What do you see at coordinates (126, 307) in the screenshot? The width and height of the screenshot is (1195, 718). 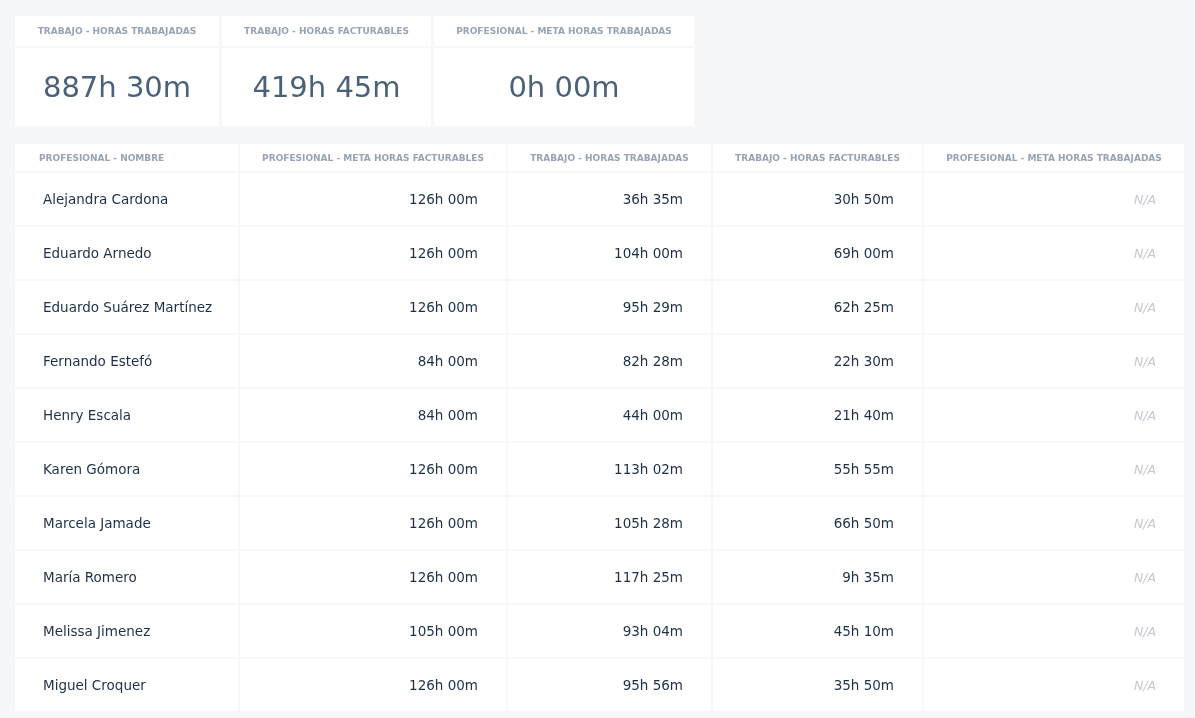 I see `table-cell: Eduardo Suárez Martínez` at bounding box center [126, 307].